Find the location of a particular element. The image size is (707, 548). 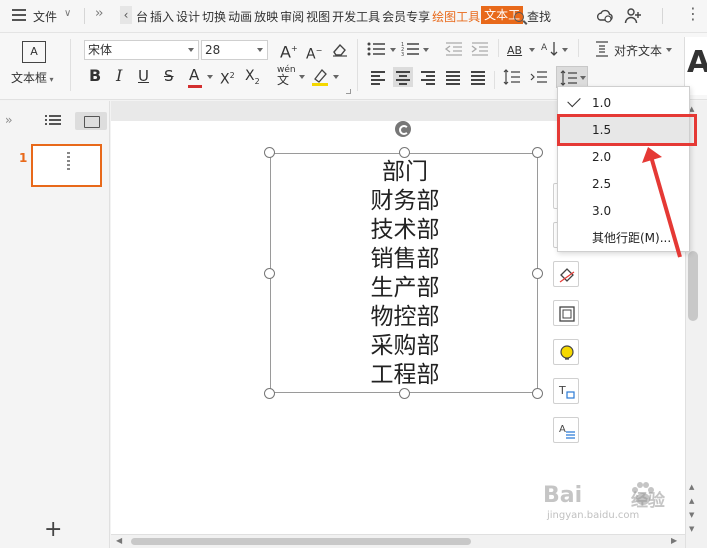

align-text-icon is located at coordinates (602, 49).